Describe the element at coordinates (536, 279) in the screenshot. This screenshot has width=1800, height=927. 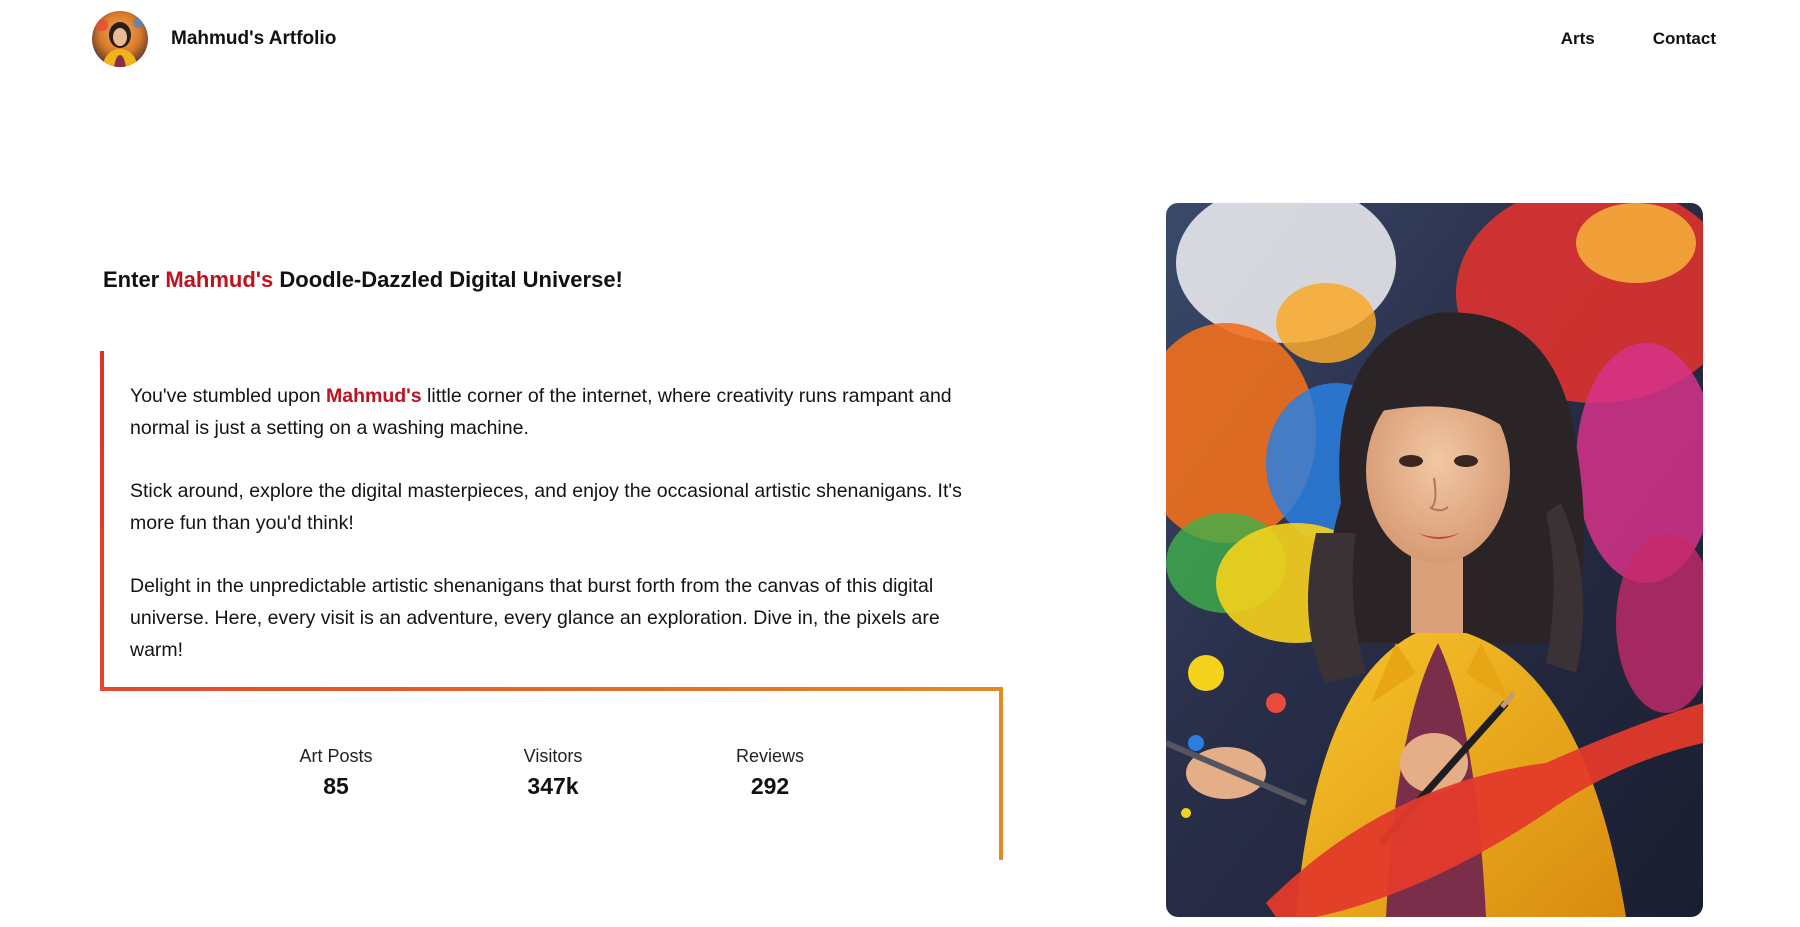
I see `tagline-suffix: Digital Universe!` at that location.